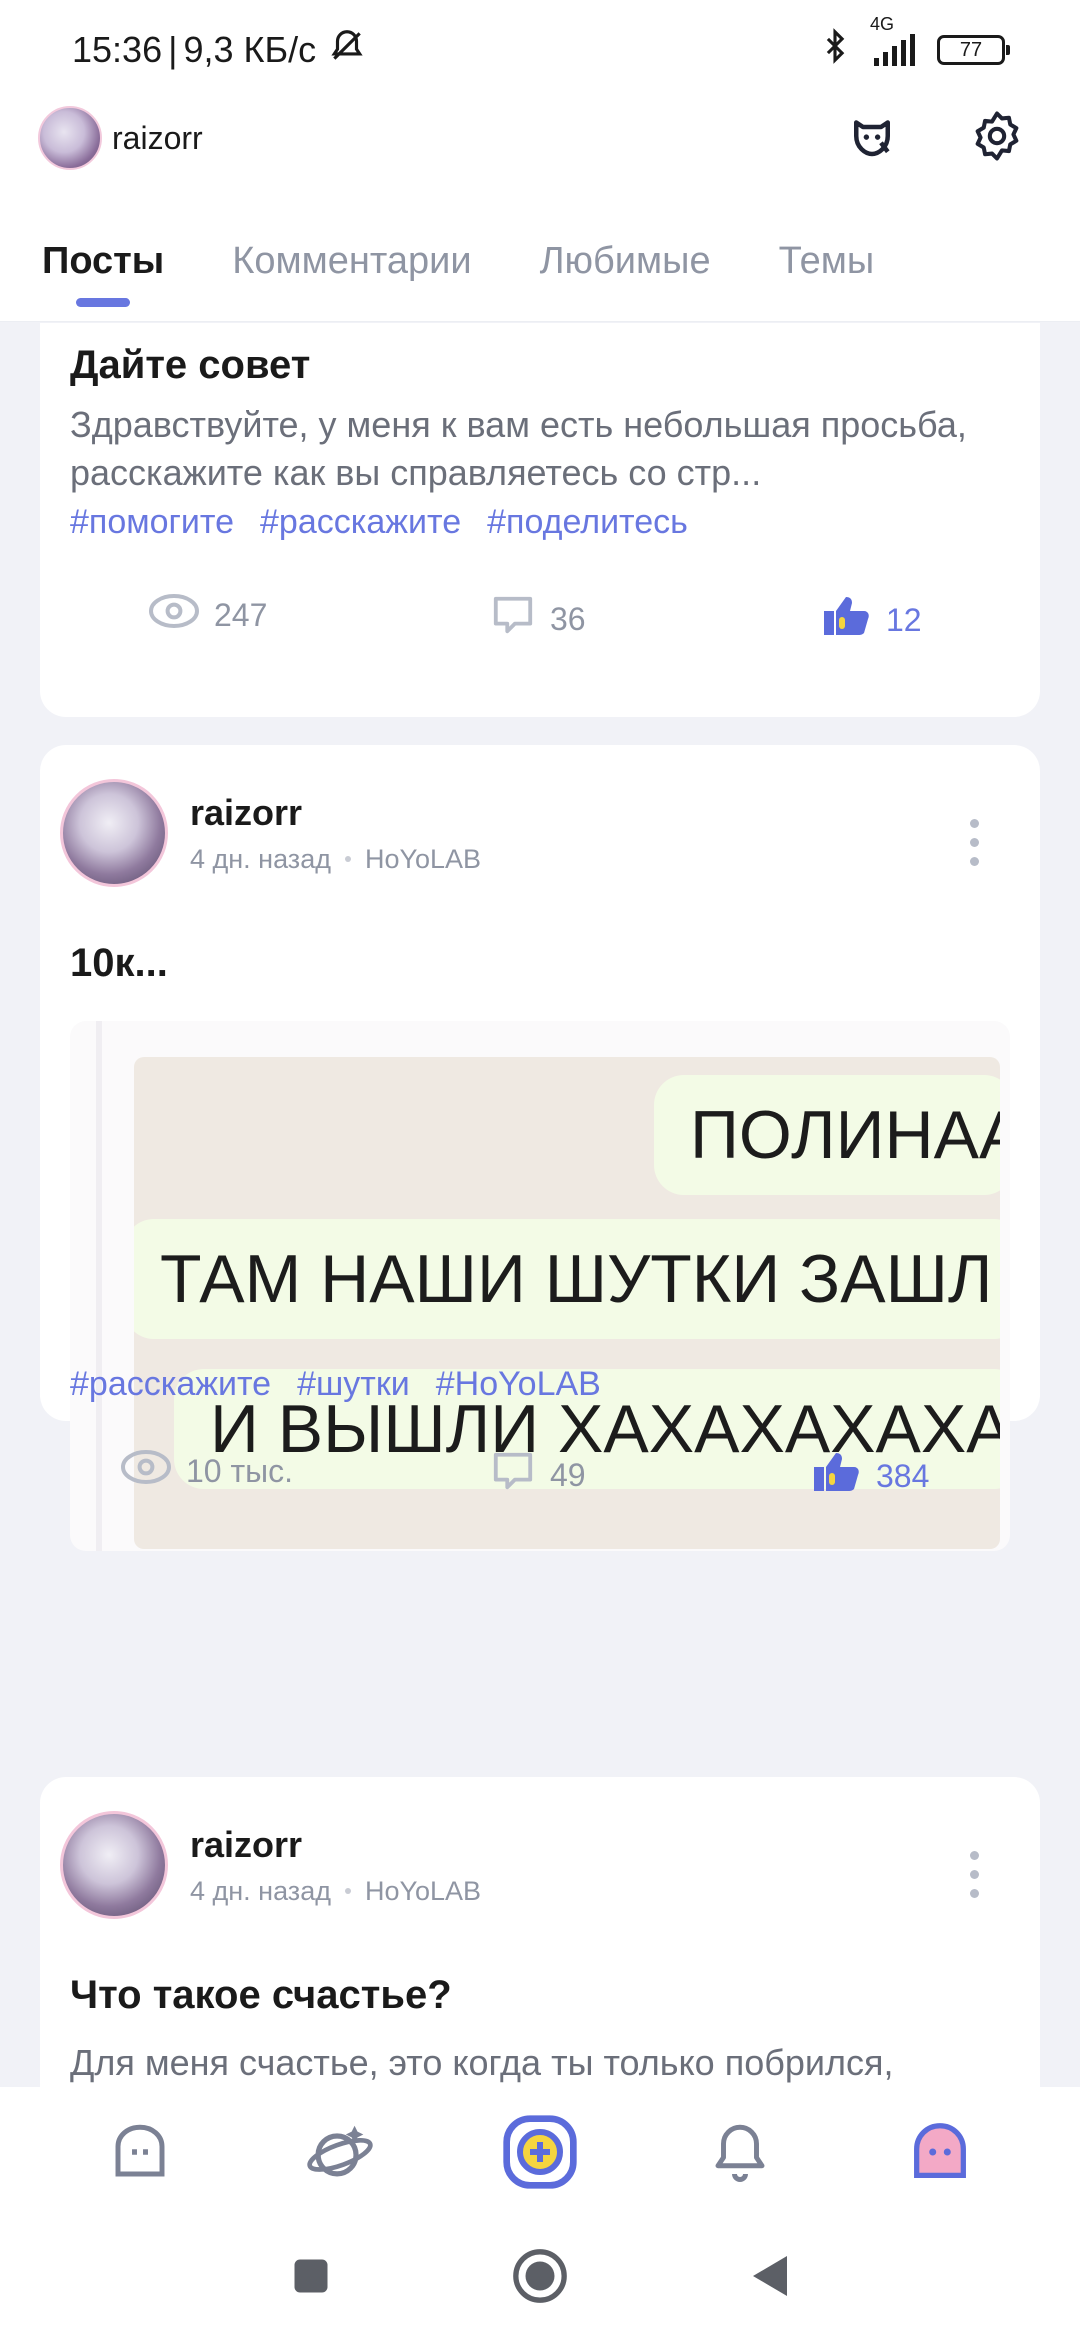 Image resolution: width=1080 pixels, height=2340 pixels. What do you see at coordinates (740, 2152) in the screenshot?
I see `notifications-bell-icon` at bounding box center [740, 2152].